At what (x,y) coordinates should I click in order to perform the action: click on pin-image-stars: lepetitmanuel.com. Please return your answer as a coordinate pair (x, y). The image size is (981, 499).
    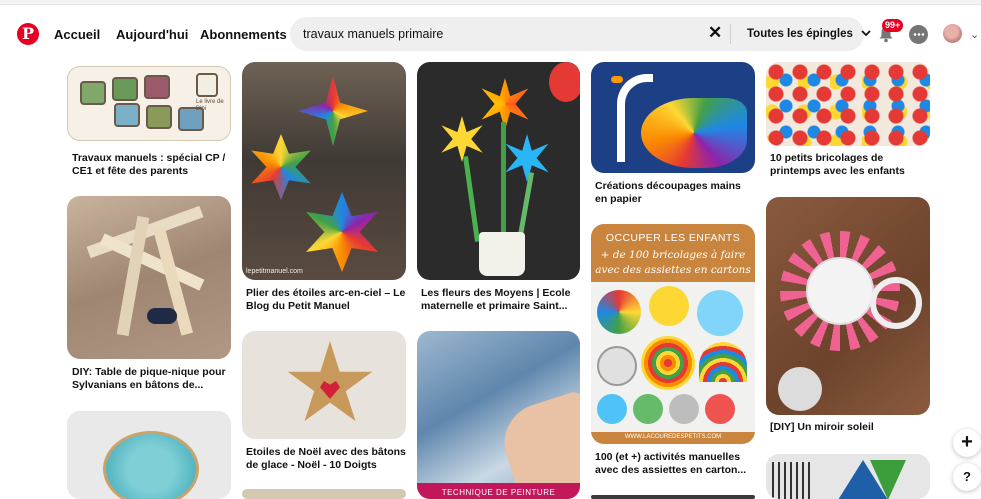
    Looking at the image, I should click on (324, 171).